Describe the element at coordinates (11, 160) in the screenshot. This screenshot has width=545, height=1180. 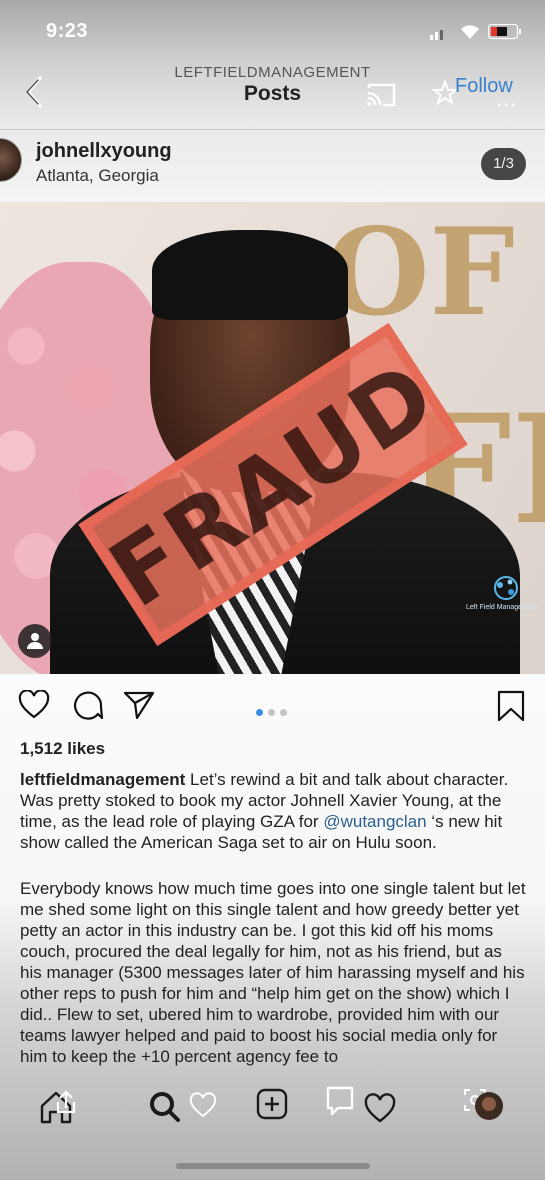
I see `avatar` at that location.